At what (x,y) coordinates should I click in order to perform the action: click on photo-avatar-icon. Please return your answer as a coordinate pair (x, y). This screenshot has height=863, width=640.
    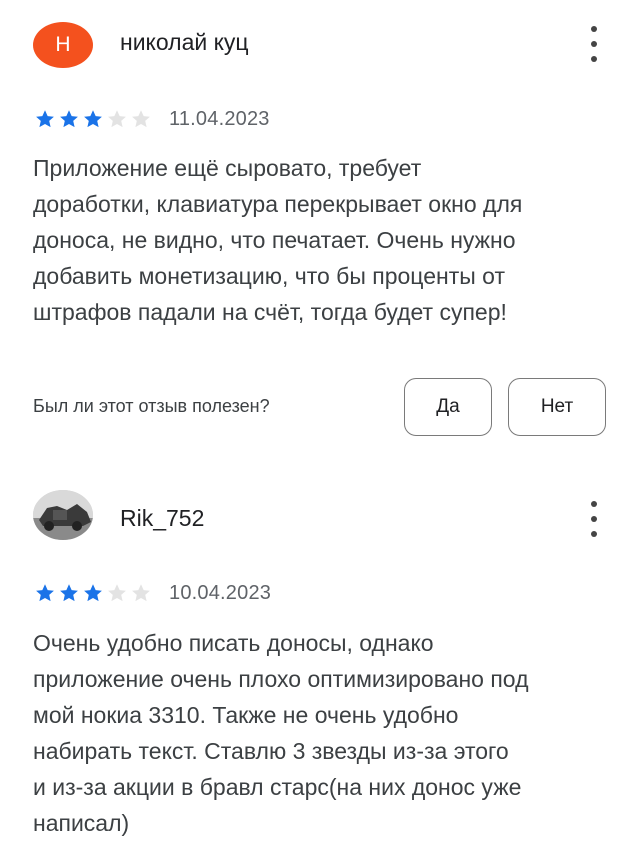
    Looking at the image, I should click on (63, 515).